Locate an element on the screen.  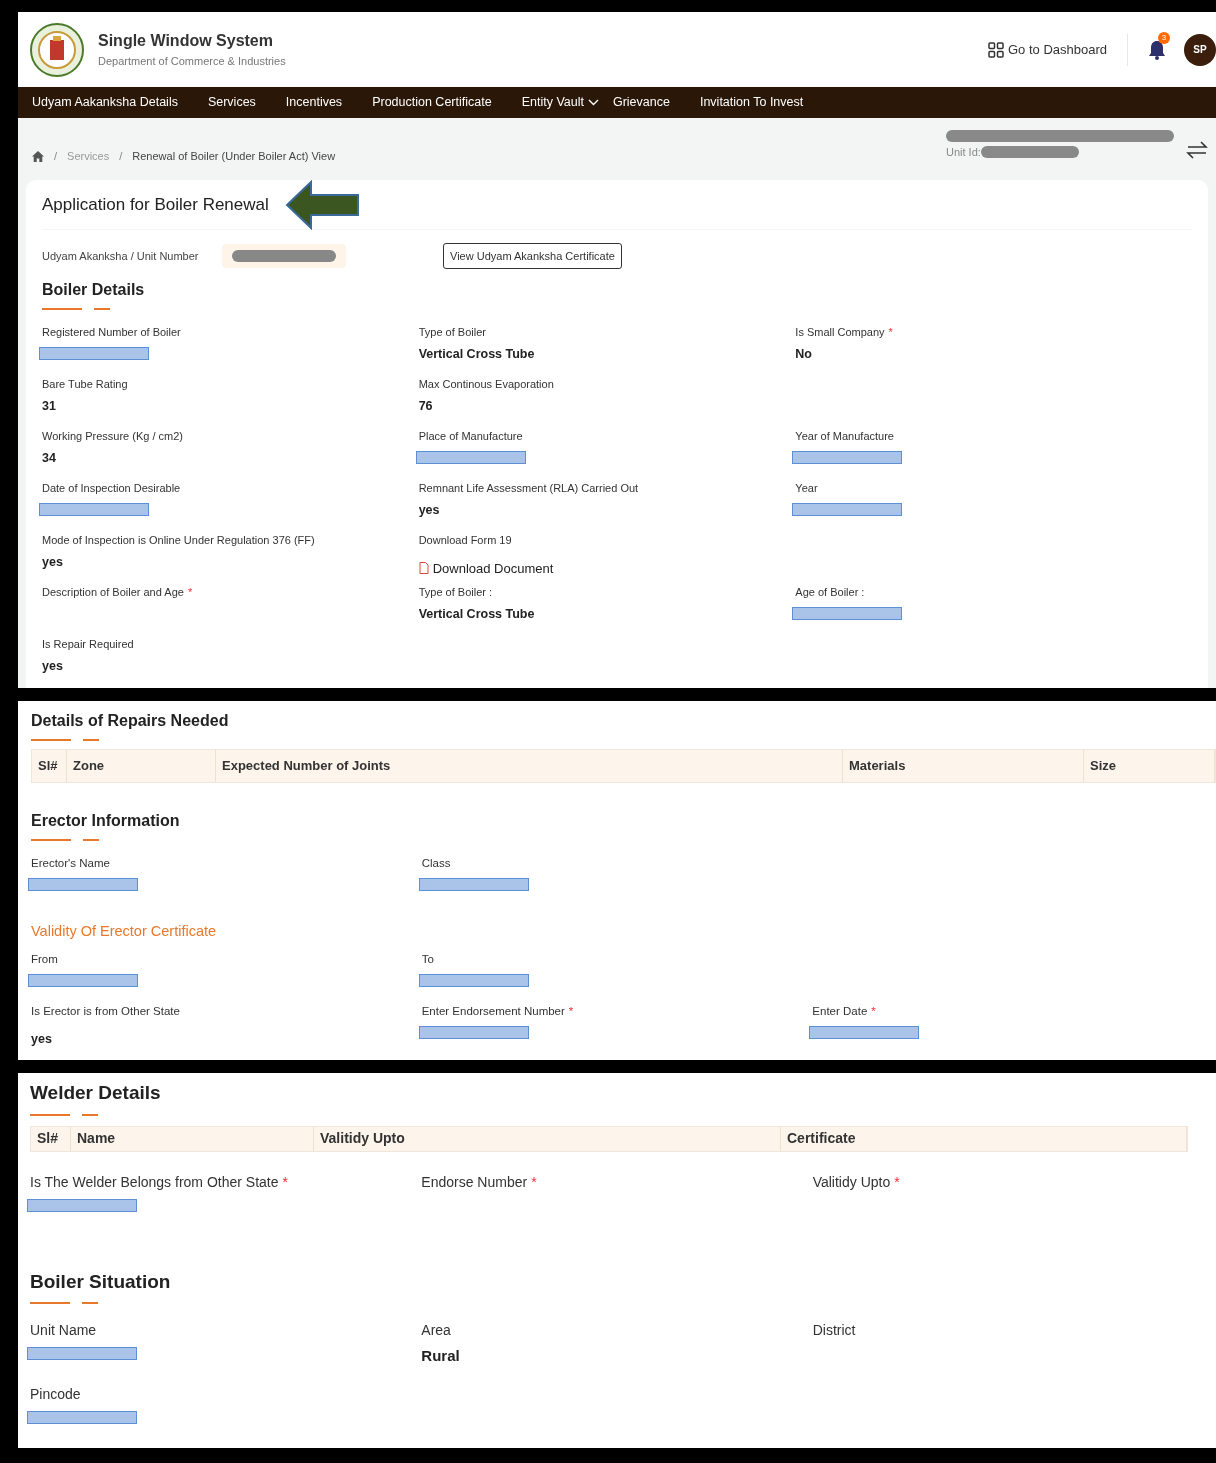
nav-item: Udyam Aakanksha Details is located at coordinates (105, 102).